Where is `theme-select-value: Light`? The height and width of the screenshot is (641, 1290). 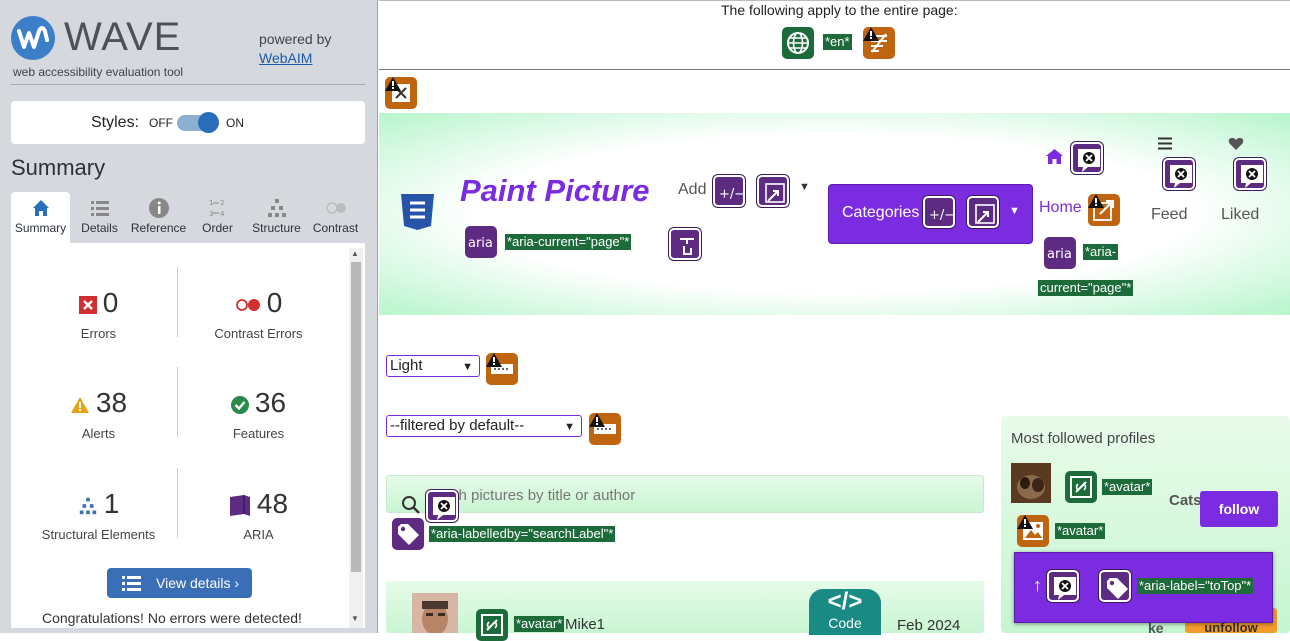 theme-select-value: Light is located at coordinates (406, 365).